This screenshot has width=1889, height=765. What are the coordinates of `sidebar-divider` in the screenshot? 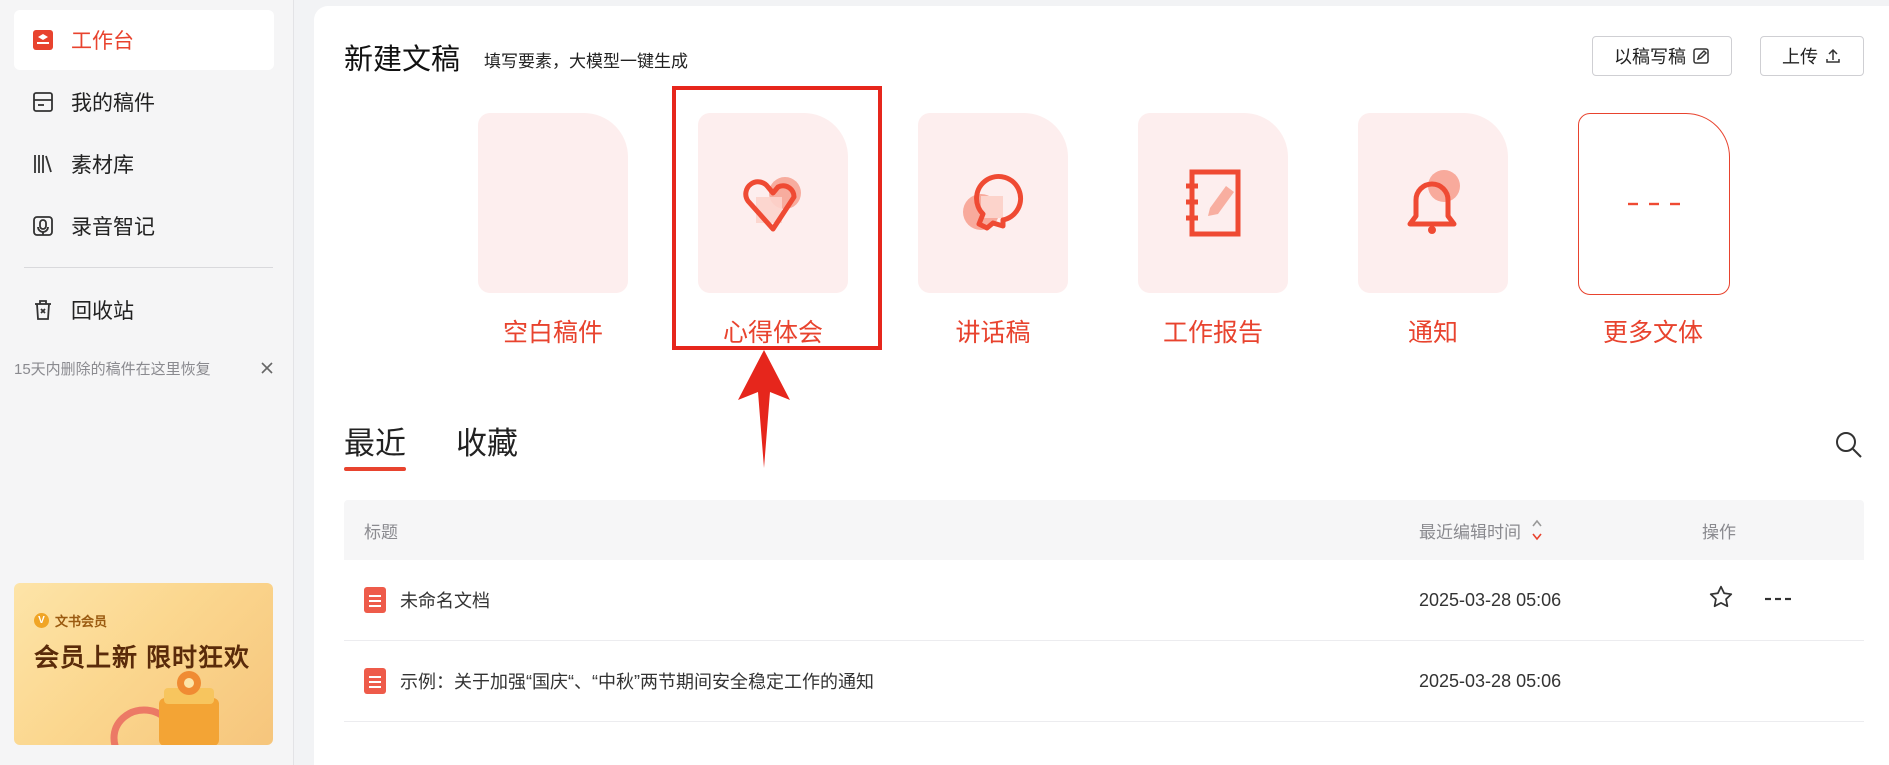 It's located at (148, 267).